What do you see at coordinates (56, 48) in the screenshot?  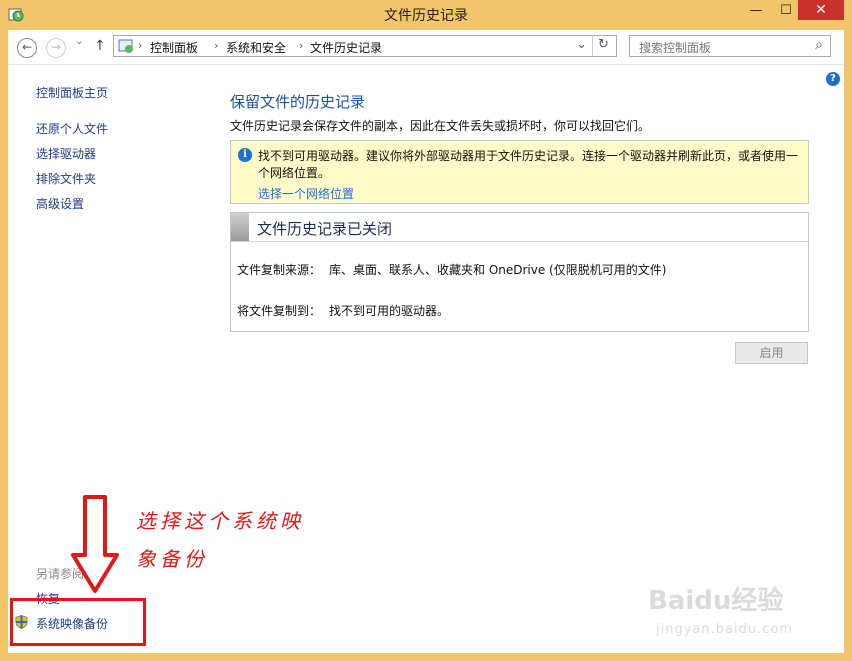 I see `forward-button: →` at bounding box center [56, 48].